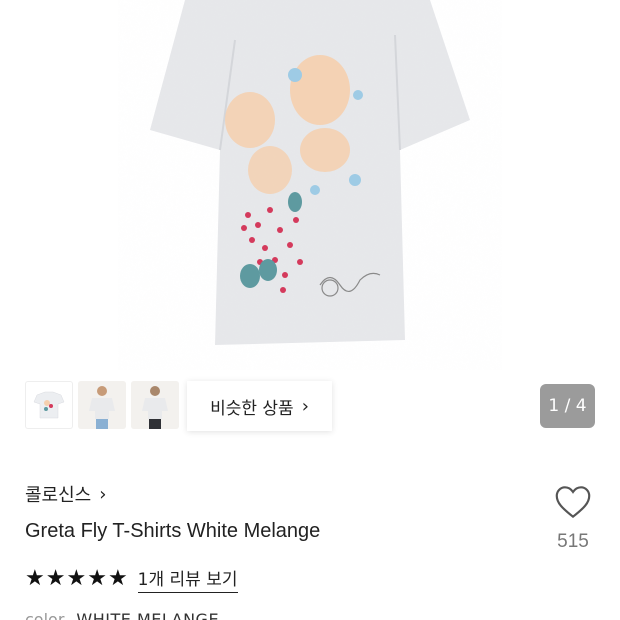 The height and width of the screenshot is (620, 620). I want to click on image-pager: 1 / 4, so click(567, 406).